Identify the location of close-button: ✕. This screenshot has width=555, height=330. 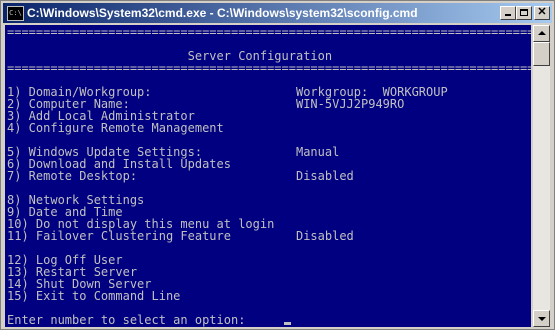
(542, 13).